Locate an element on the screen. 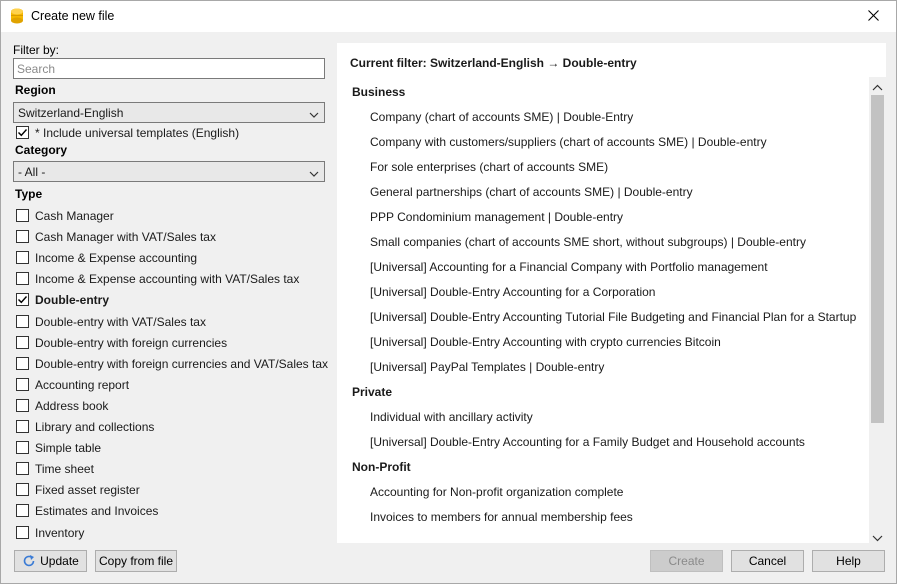 Image resolution: width=897 pixels, height=584 pixels. template-group-title: Private is located at coordinates (372, 392).